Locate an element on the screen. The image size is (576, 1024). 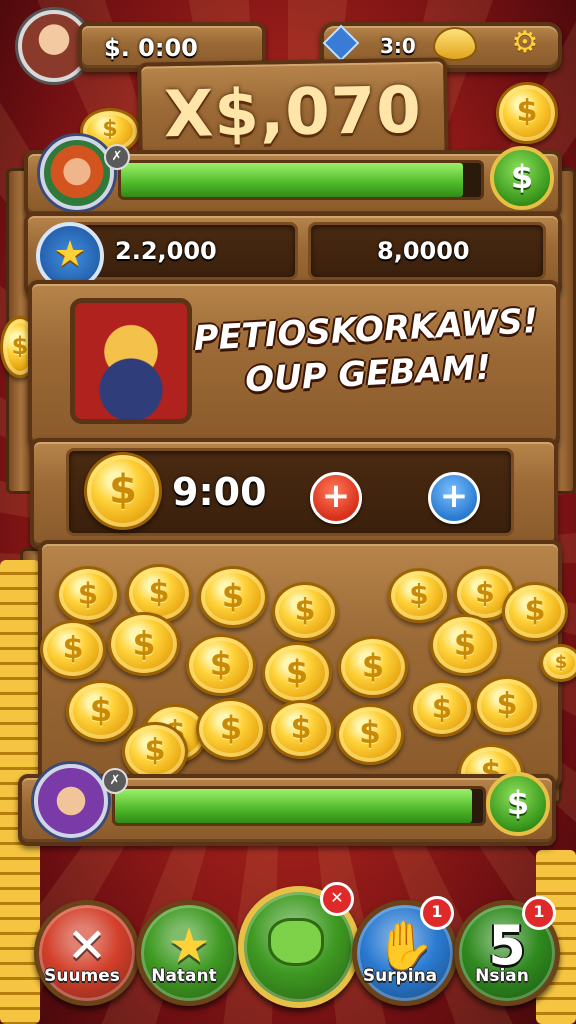
progress-bar-top is located at coordinates (301, 180).